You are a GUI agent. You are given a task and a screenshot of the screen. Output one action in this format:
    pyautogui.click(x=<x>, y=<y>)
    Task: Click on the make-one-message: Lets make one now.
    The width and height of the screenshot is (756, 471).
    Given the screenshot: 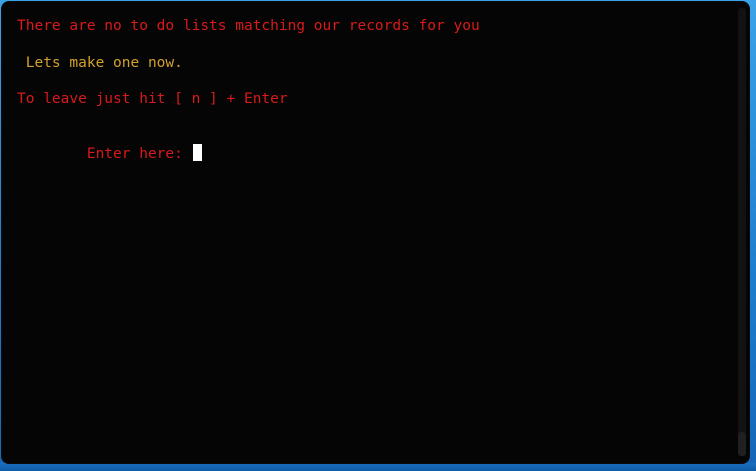 What is the action you would take?
    pyautogui.click(x=100, y=63)
    